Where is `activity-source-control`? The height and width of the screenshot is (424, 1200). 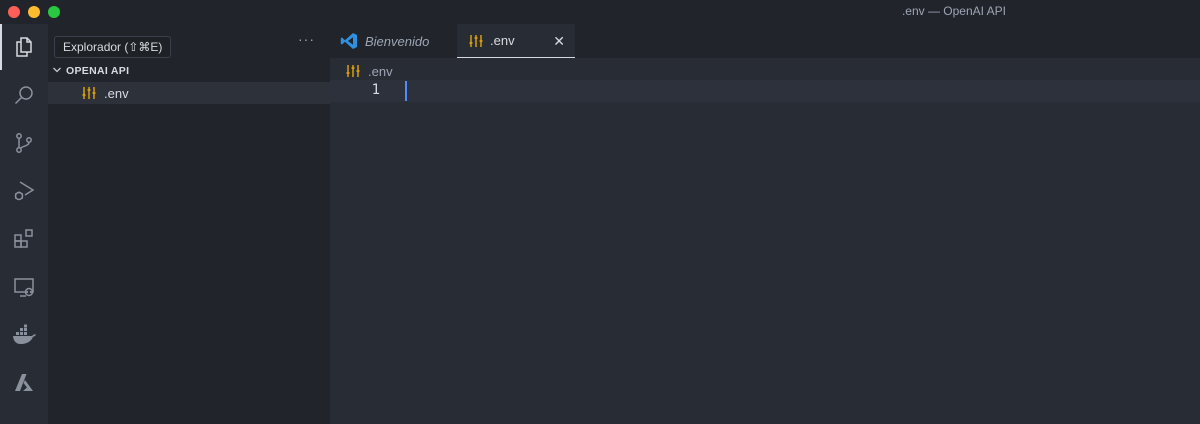
activity-source-control is located at coordinates (24, 143).